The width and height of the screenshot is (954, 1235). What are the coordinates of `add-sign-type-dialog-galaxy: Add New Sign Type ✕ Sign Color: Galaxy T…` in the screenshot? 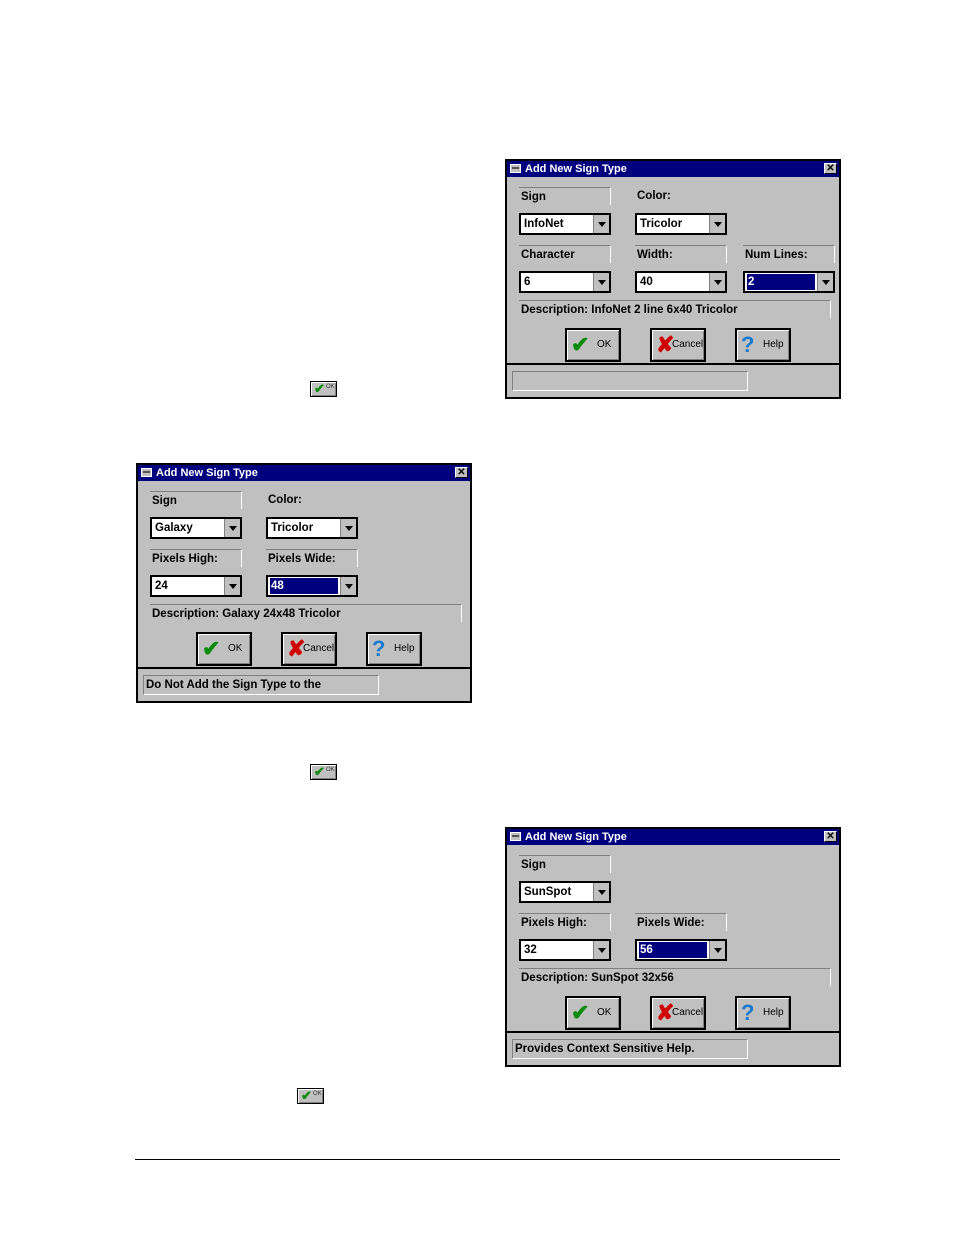 It's located at (304, 583).